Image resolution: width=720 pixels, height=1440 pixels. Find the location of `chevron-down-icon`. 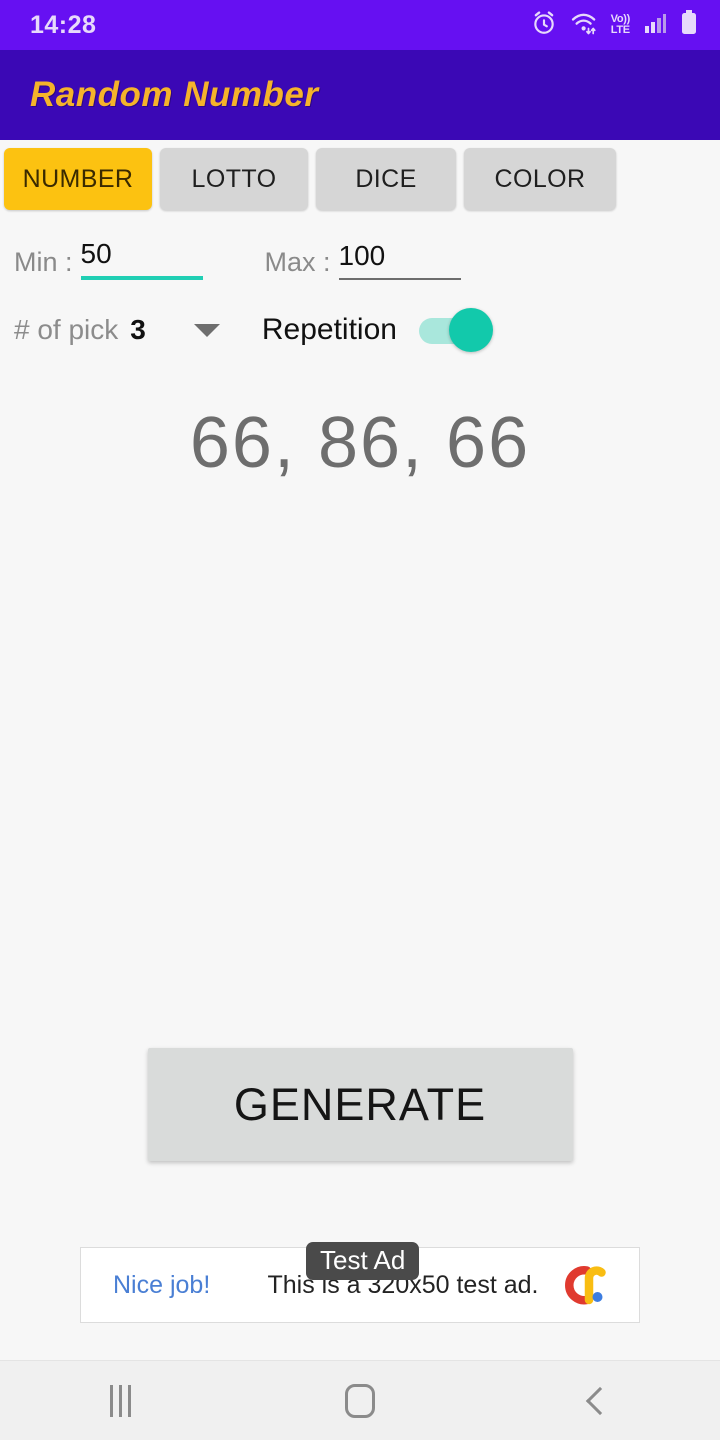

chevron-down-icon is located at coordinates (206, 330).